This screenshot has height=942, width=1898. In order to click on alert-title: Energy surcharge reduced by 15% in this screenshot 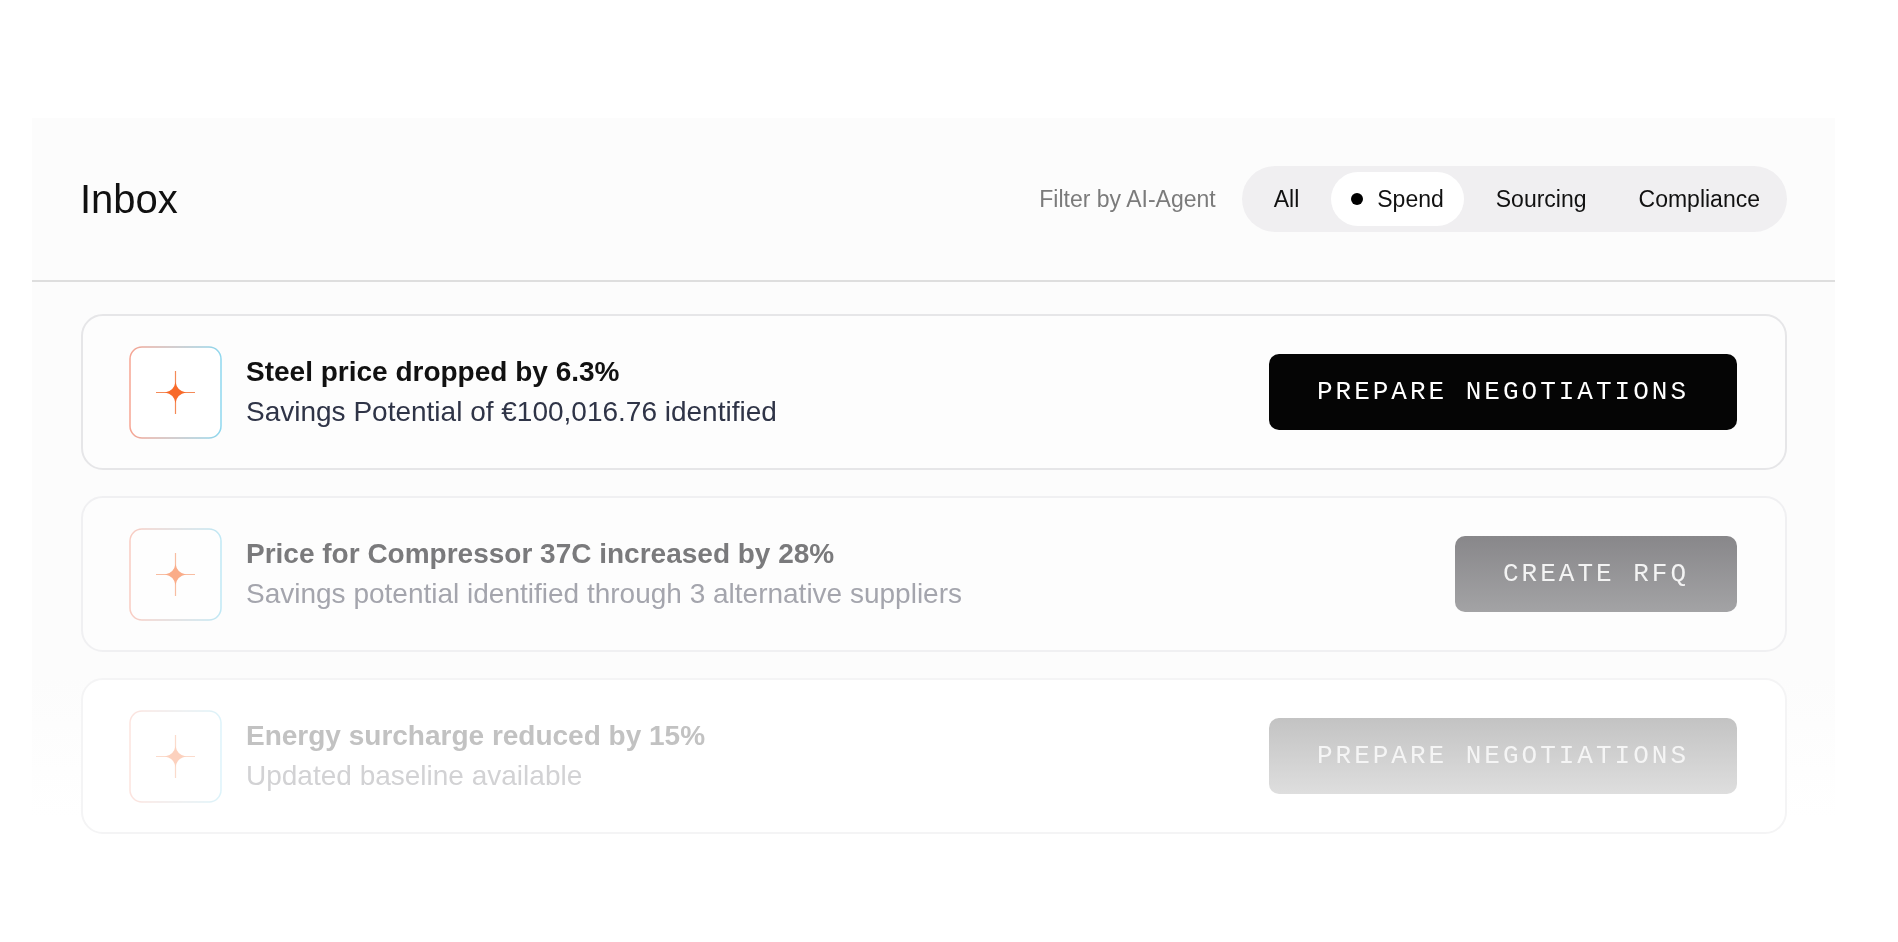, I will do `click(476, 736)`.